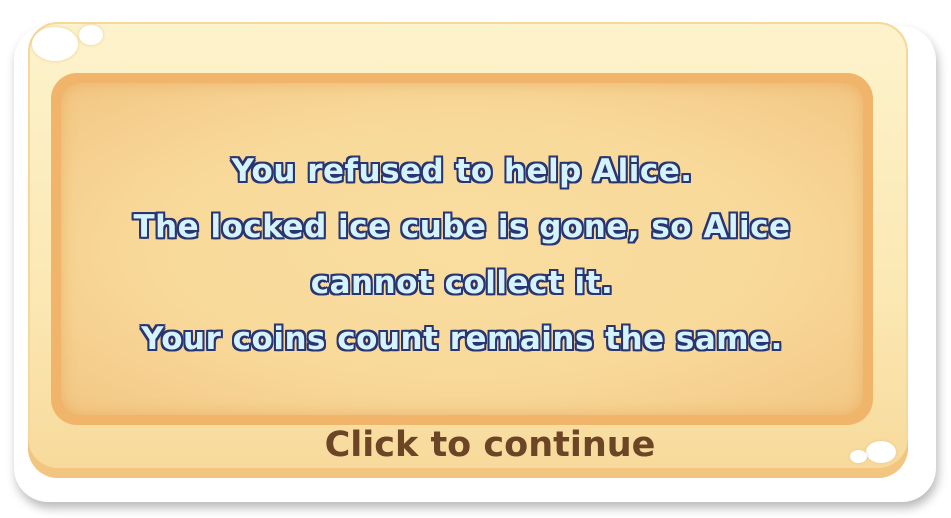  Describe the element at coordinates (490, 445) in the screenshot. I see `continue-button: Click to continue` at that location.